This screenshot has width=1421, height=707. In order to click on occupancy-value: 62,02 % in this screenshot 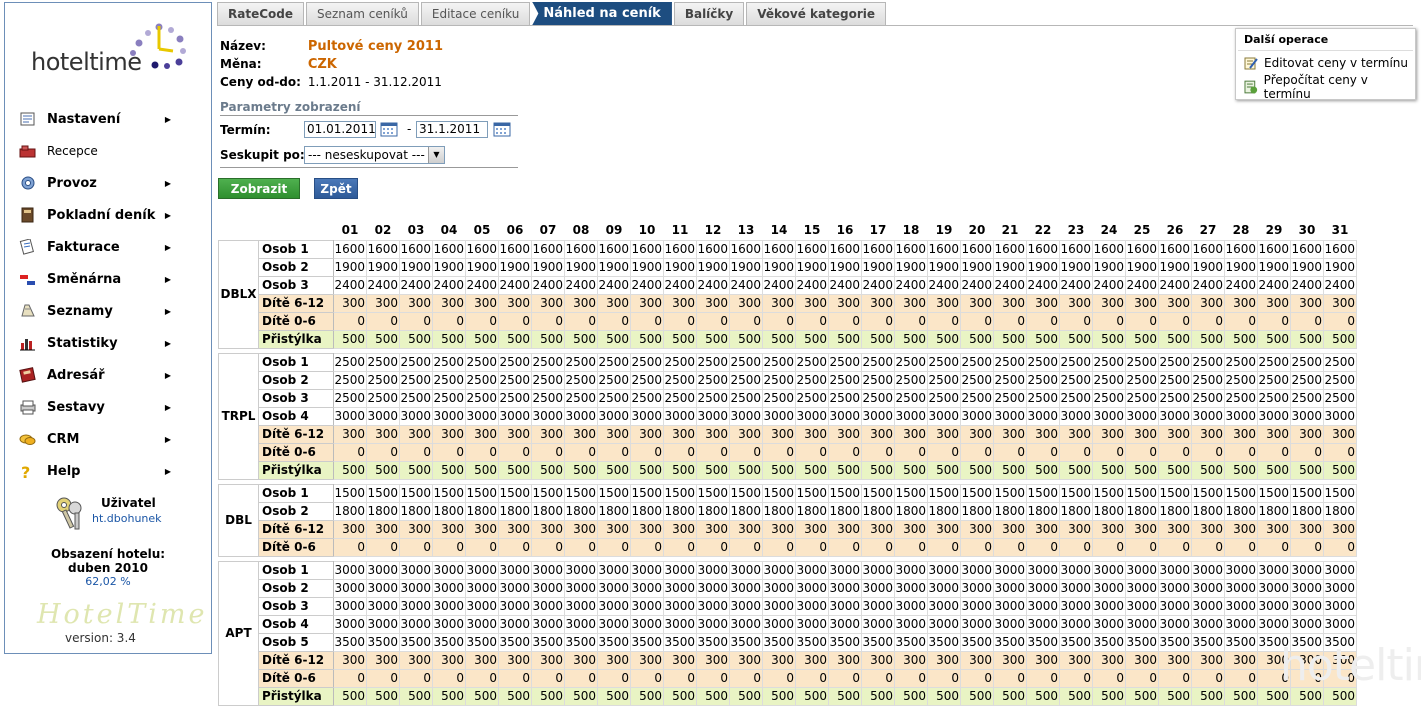, I will do `click(108, 581)`.